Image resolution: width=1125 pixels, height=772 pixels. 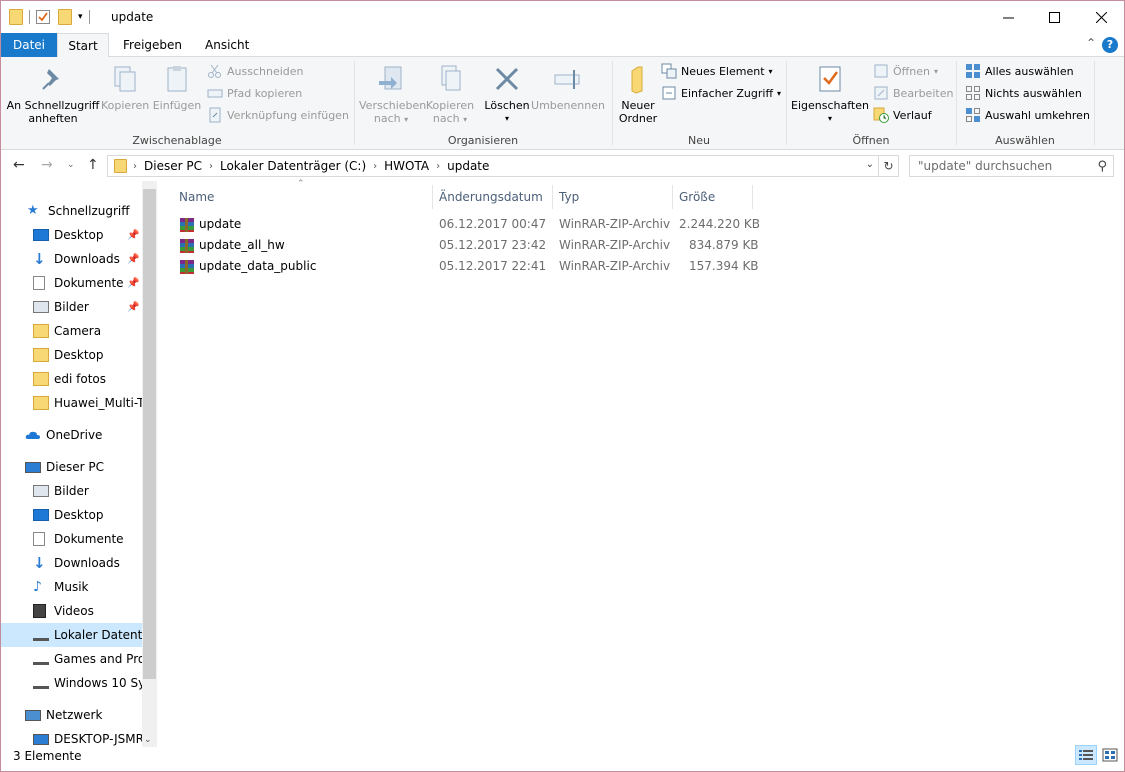 What do you see at coordinates (830, 94) in the screenshot?
I see `properties-button: Eigenschaften ▾` at bounding box center [830, 94].